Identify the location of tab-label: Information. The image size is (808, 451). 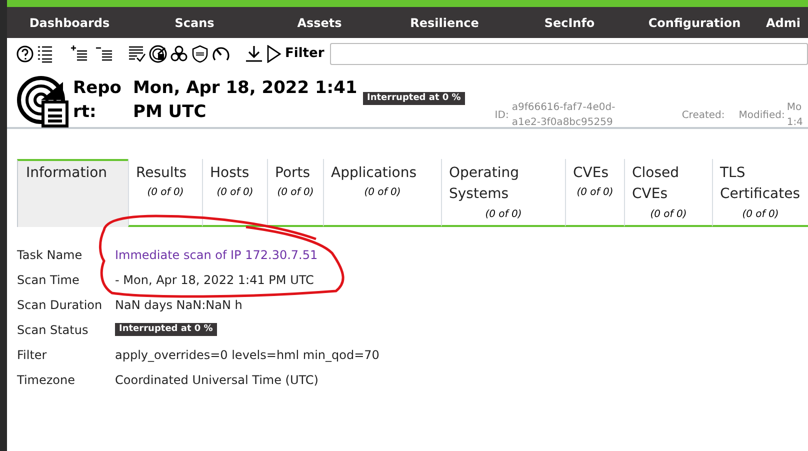
(67, 173).